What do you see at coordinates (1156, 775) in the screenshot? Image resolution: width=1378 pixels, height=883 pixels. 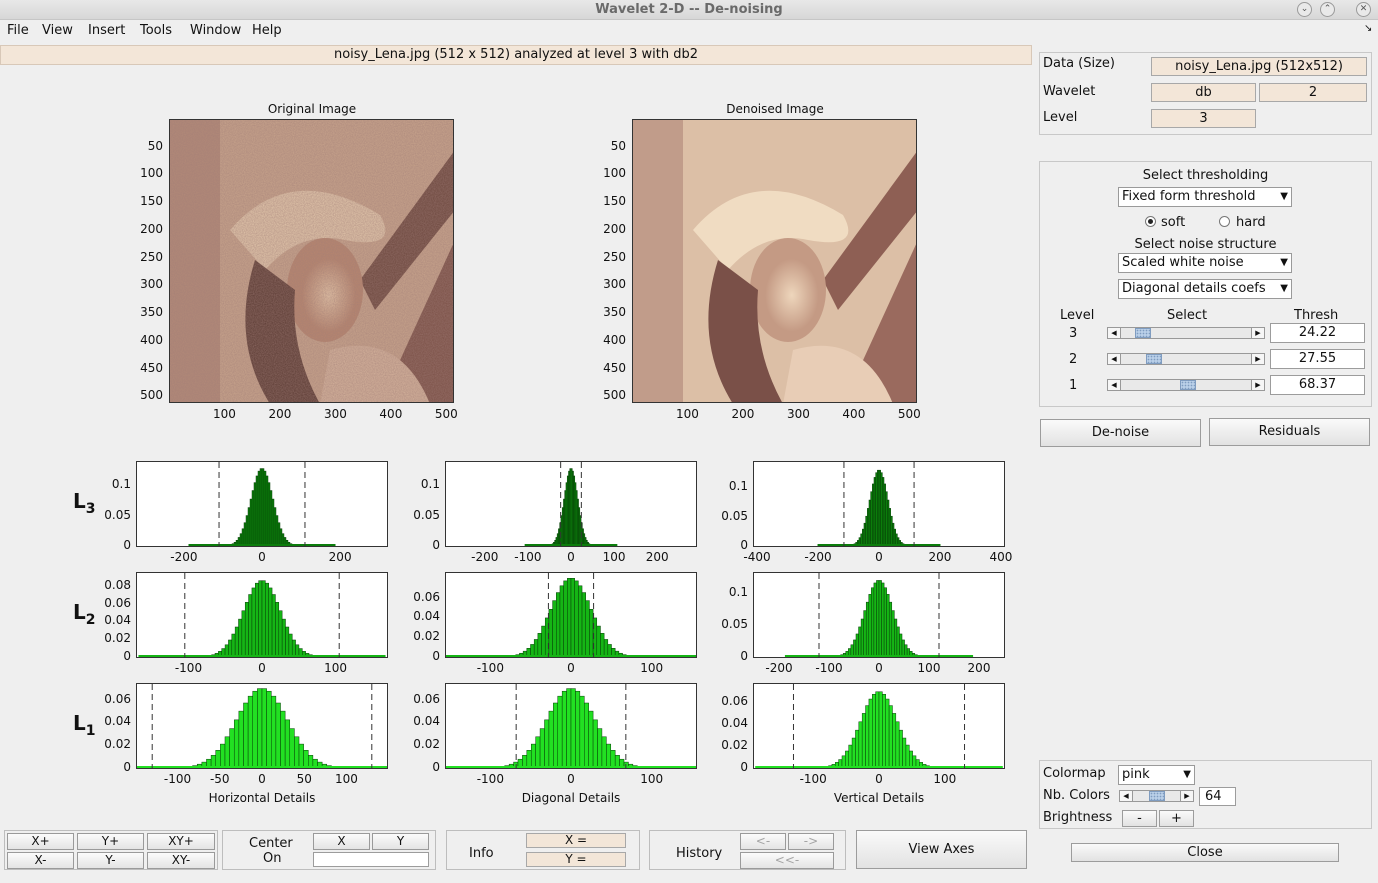 I see `colormap-select: pink ▼` at bounding box center [1156, 775].